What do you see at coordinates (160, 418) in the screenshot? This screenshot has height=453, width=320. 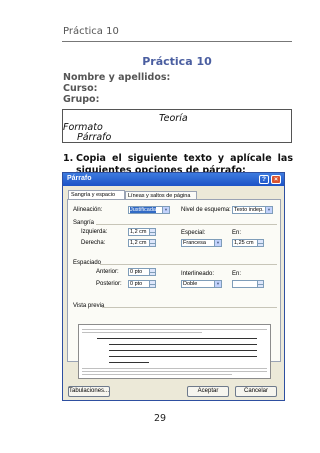 I see `page-number: 29` at bounding box center [160, 418].